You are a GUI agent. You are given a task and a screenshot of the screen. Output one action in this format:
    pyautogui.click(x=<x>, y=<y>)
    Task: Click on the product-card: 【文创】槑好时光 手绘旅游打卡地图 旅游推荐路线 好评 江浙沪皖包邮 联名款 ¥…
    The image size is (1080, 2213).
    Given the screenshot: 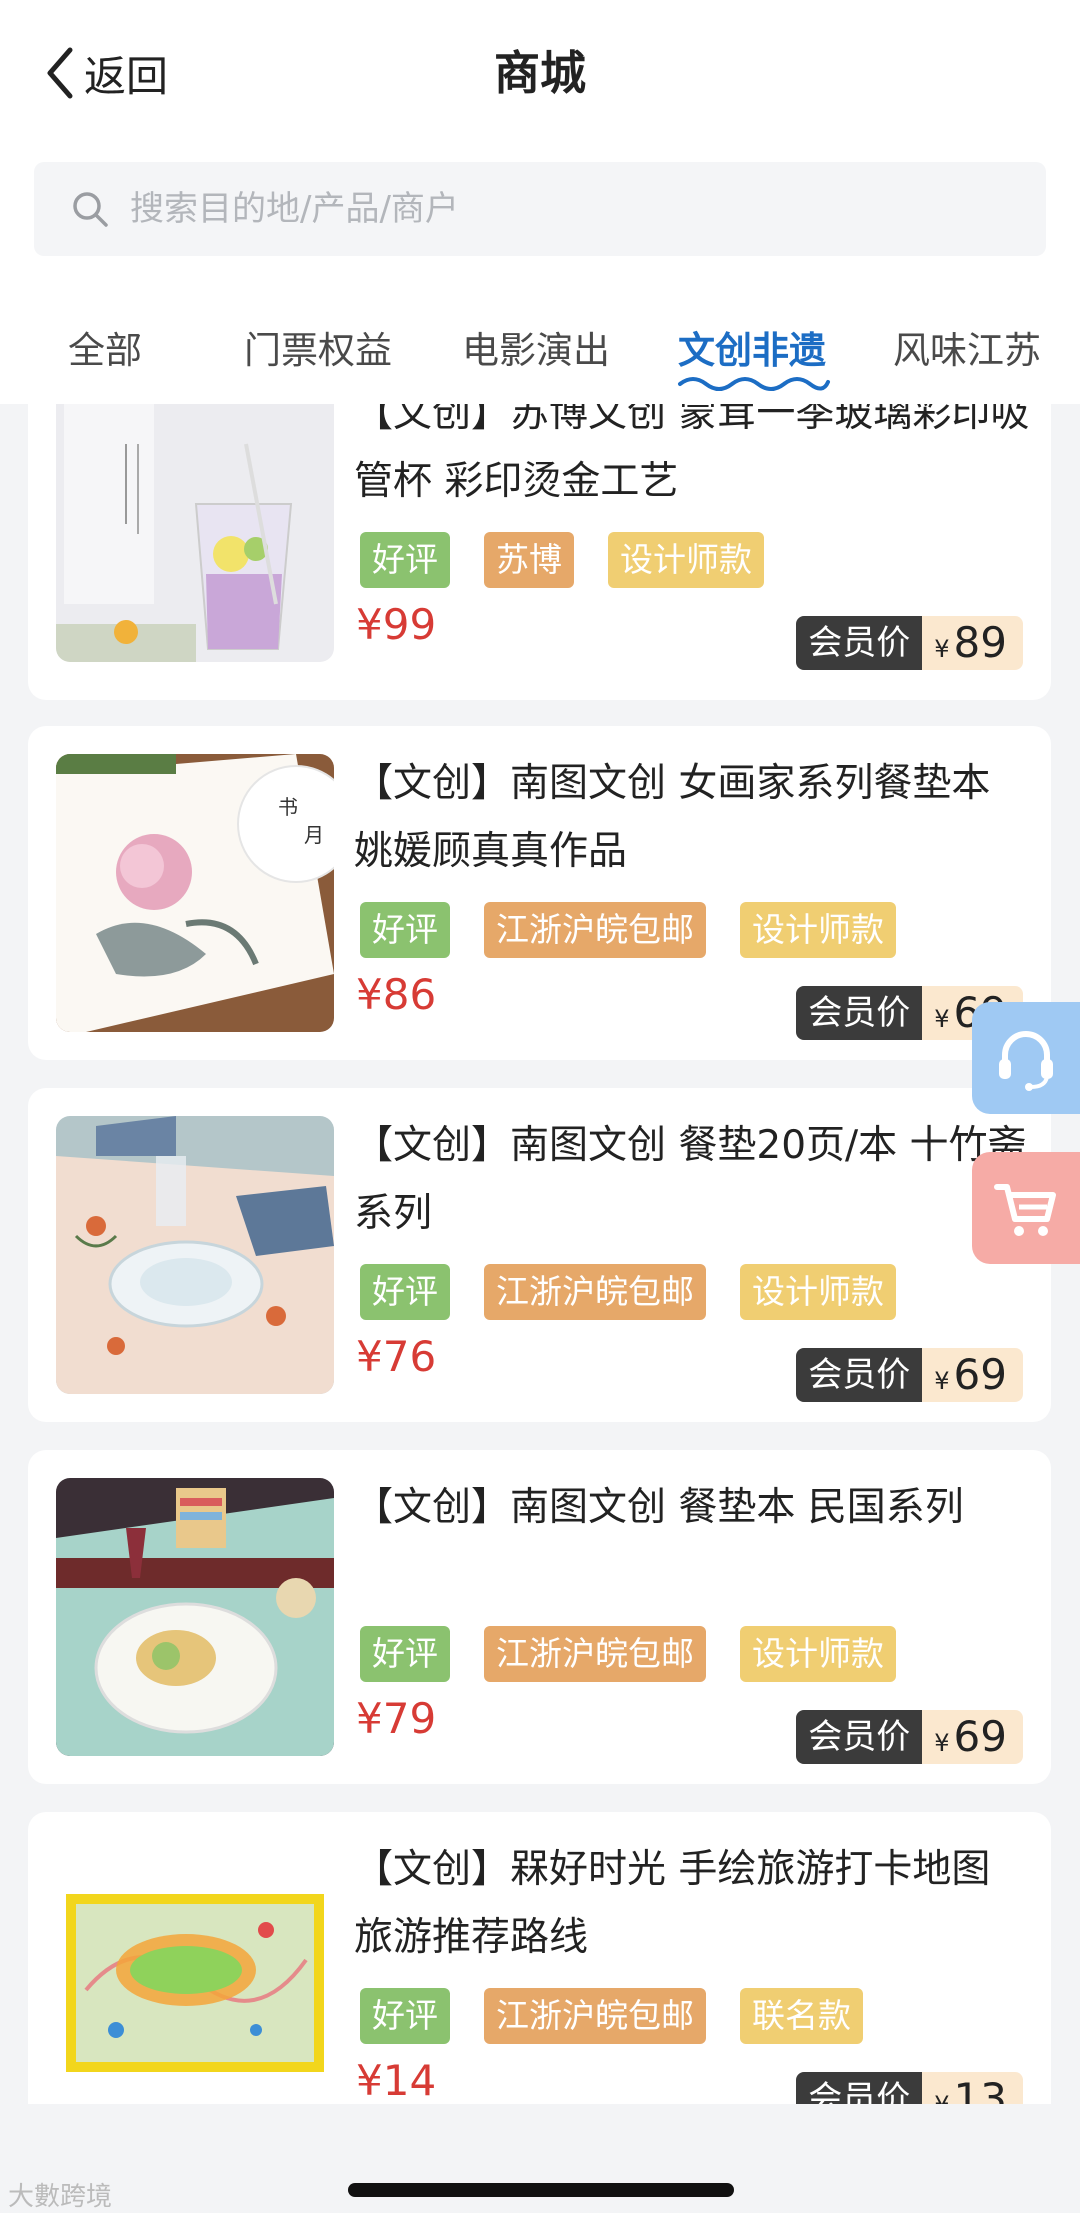 What is the action you would take?
    pyautogui.click(x=539, y=1958)
    